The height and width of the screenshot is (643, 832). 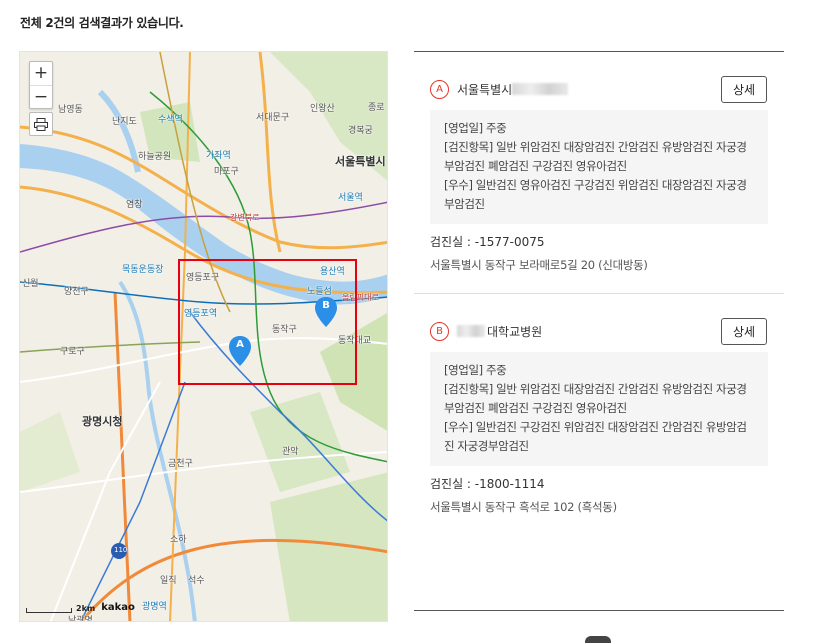 I want to click on excellent-items: [우수] 일반검진 영유아검진 구강검진 위암검진 대장암검진 자궁경부암검진, so click(x=595, y=194).